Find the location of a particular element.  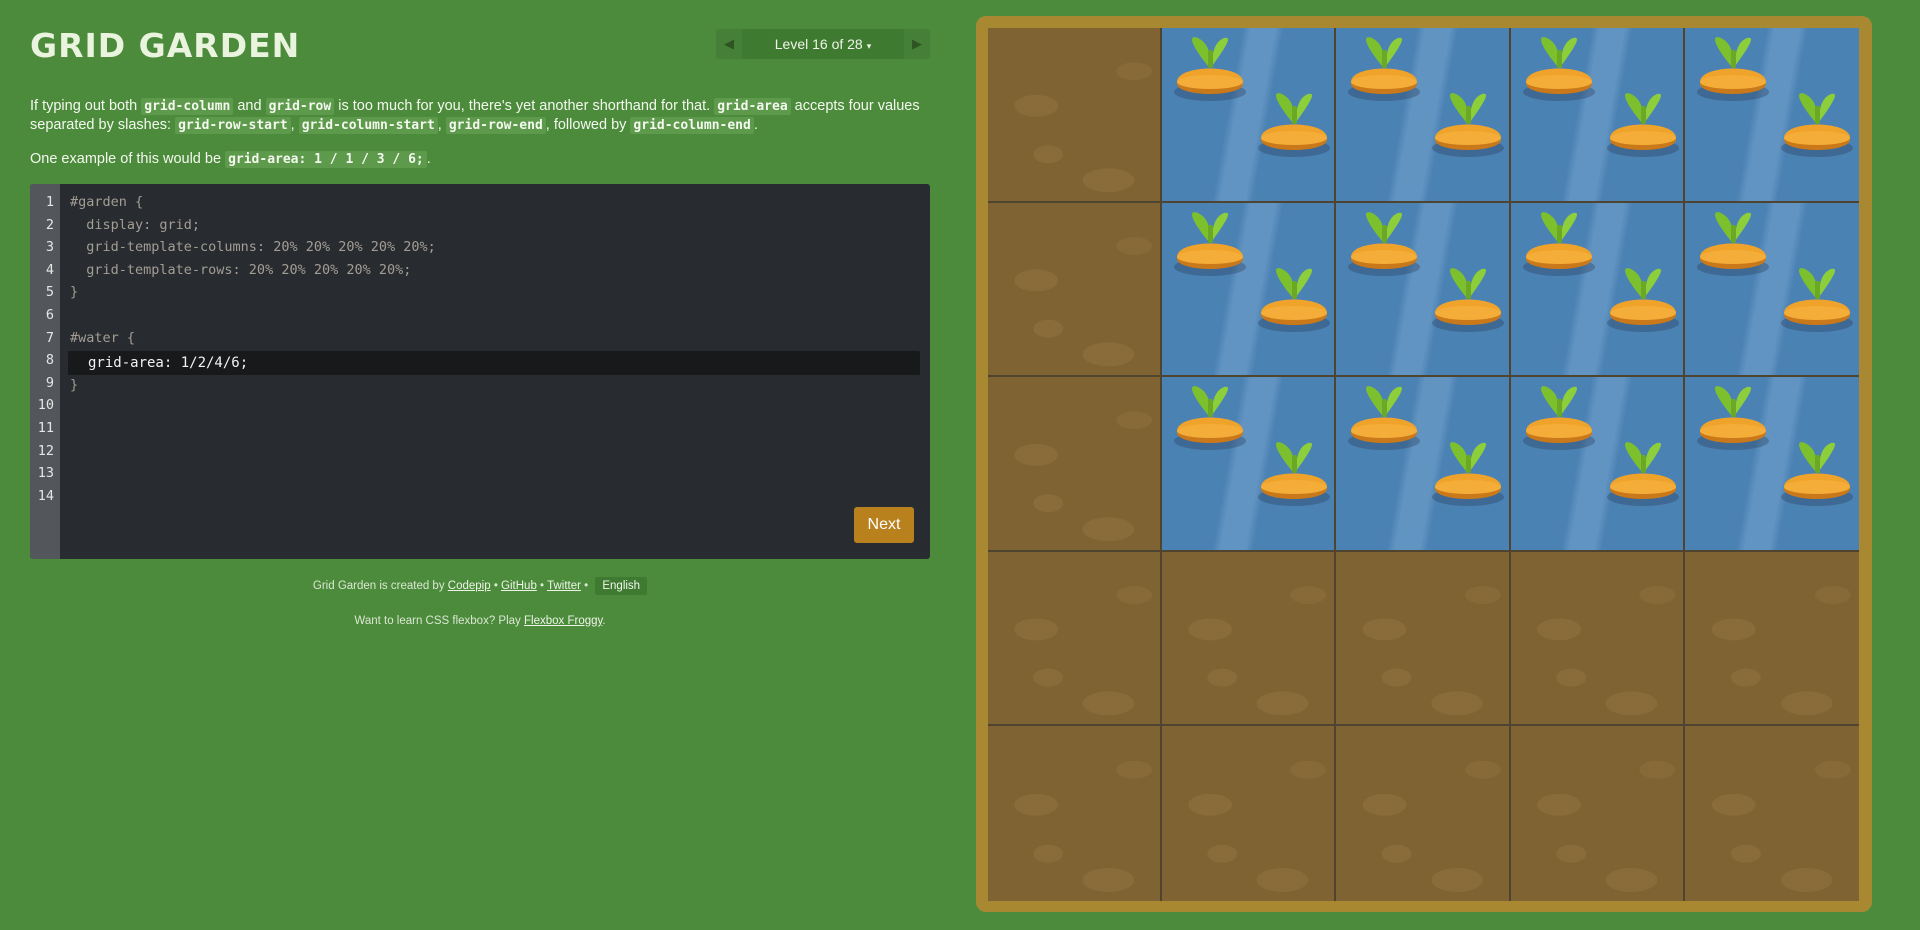

line-number: 1 is located at coordinates (49, 202).